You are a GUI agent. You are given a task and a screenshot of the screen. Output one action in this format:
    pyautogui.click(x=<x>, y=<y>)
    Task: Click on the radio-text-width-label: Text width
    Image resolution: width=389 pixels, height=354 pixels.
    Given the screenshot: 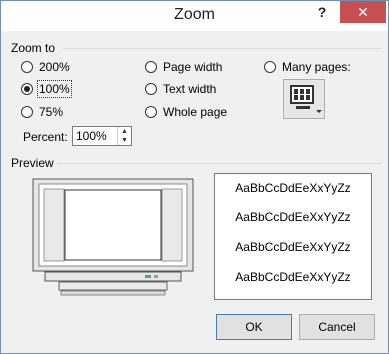 What is the action you would take?
    pyautogui.click(x=190, y=89)
    